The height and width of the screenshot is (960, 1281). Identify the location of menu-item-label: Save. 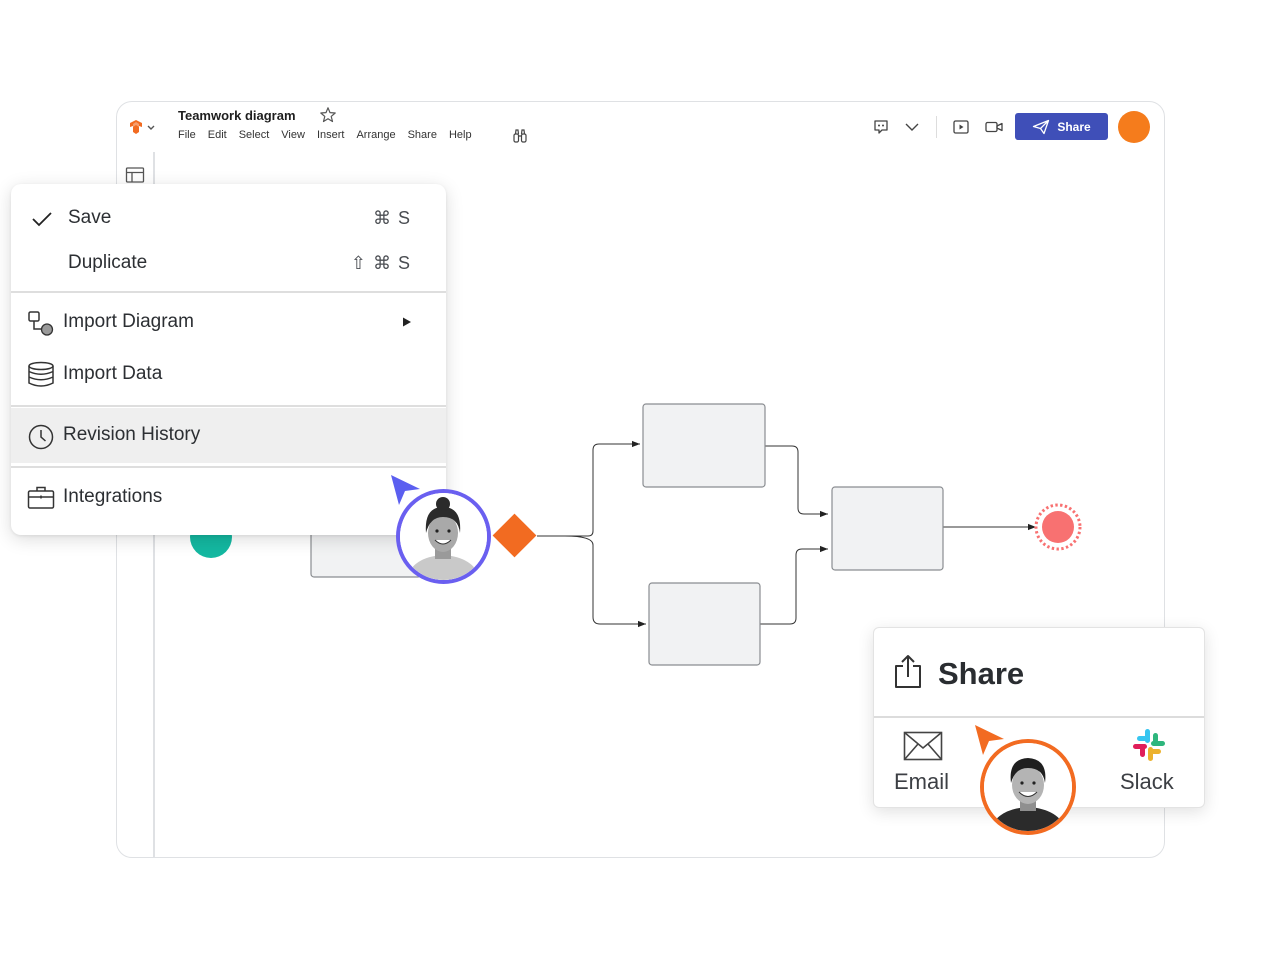
(90, 217).